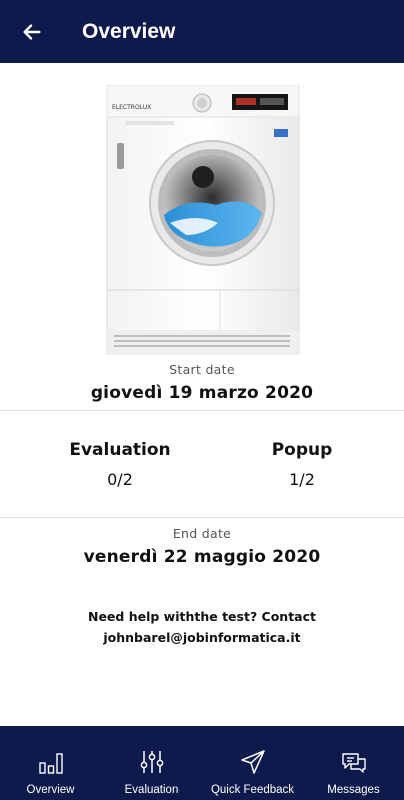  I want to click on arrow-left-icon, so click(32, 31).